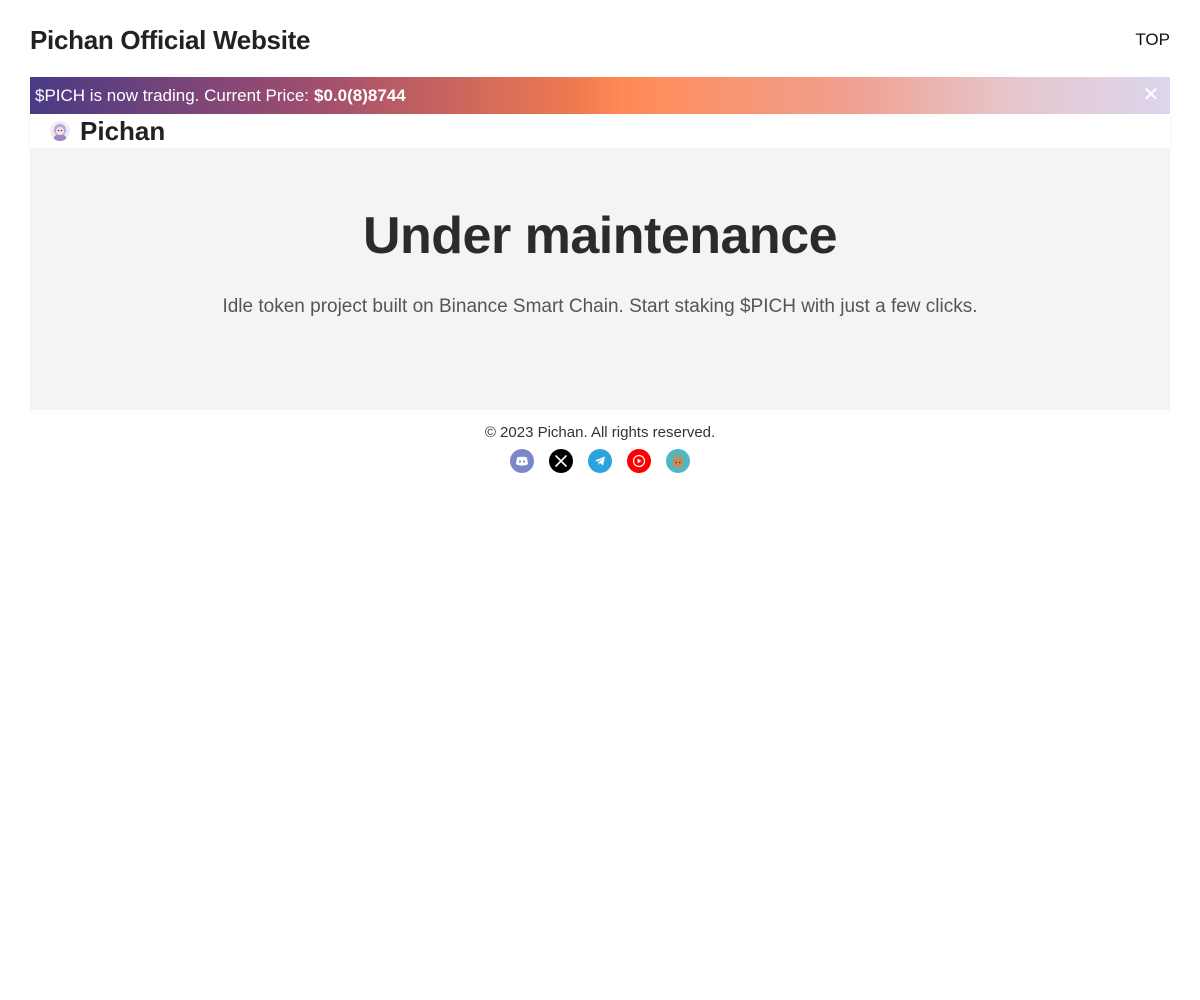 The width and height of the screenshot is (1200, 1000). Describe the element at coordinates (1152, 40) in the screenshot. I see `top-link: TOP` at that location.